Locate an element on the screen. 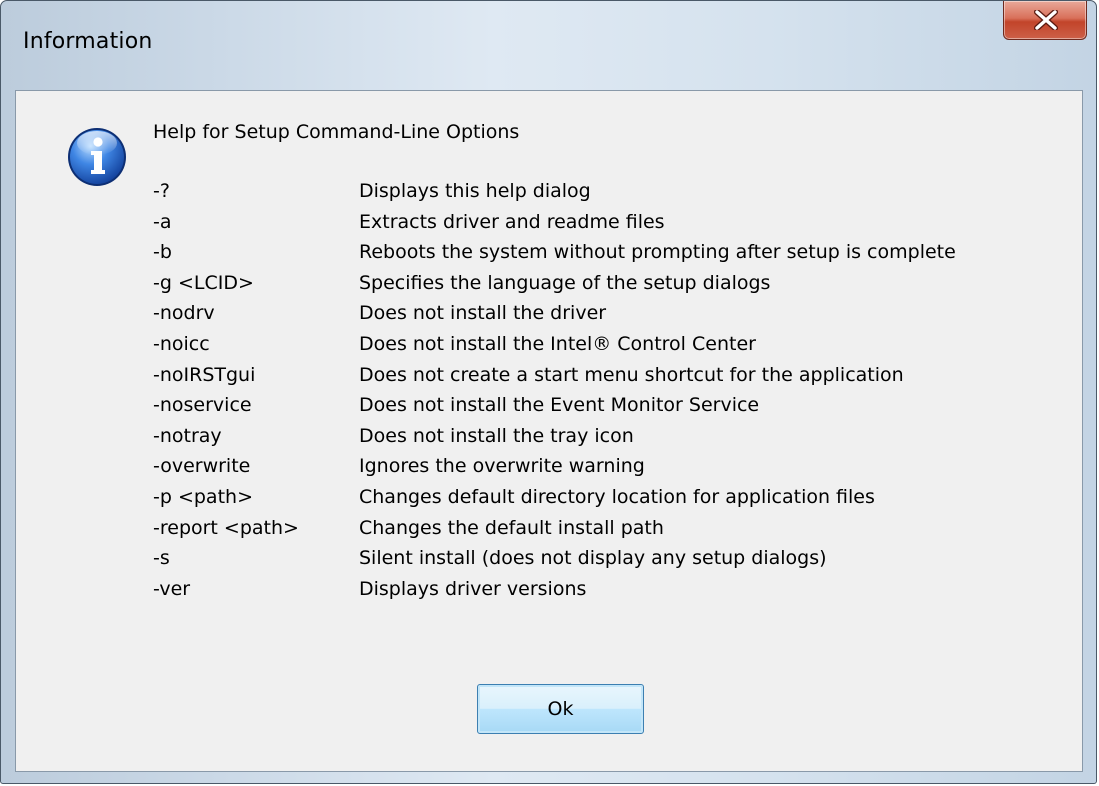 This screenshot has height=786, width=1099. option-flag: -ver is located at coordinates (172, 588).